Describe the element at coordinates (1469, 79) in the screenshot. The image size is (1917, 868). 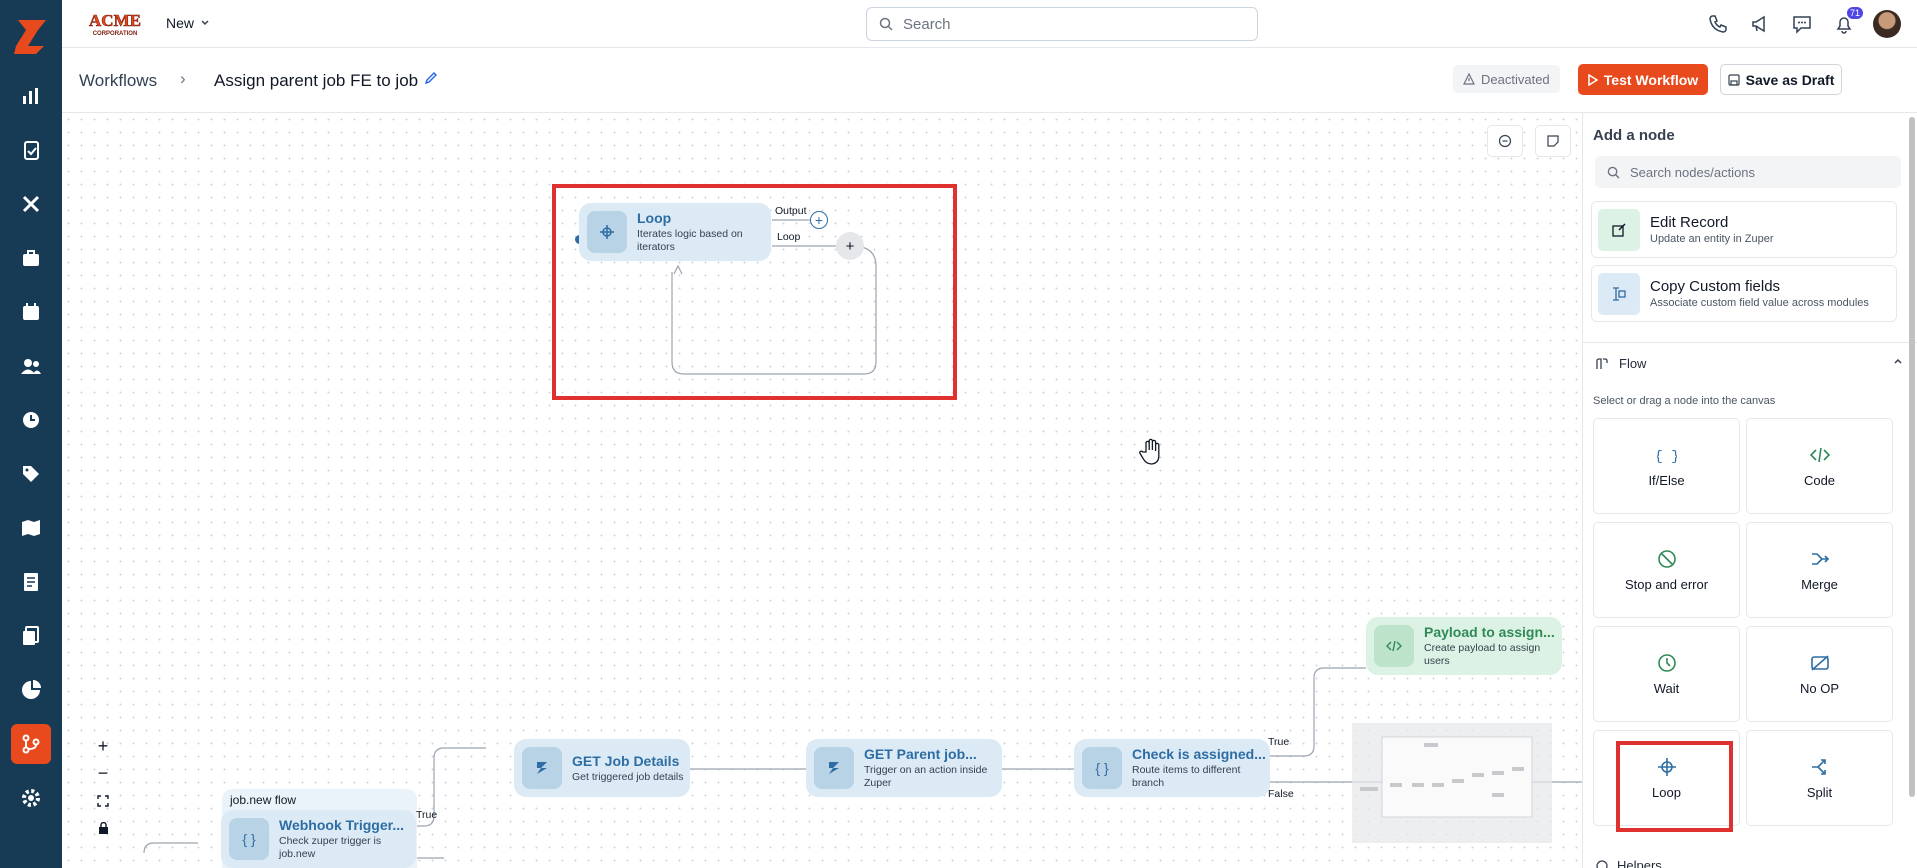
I see `warning-icon` at that location.